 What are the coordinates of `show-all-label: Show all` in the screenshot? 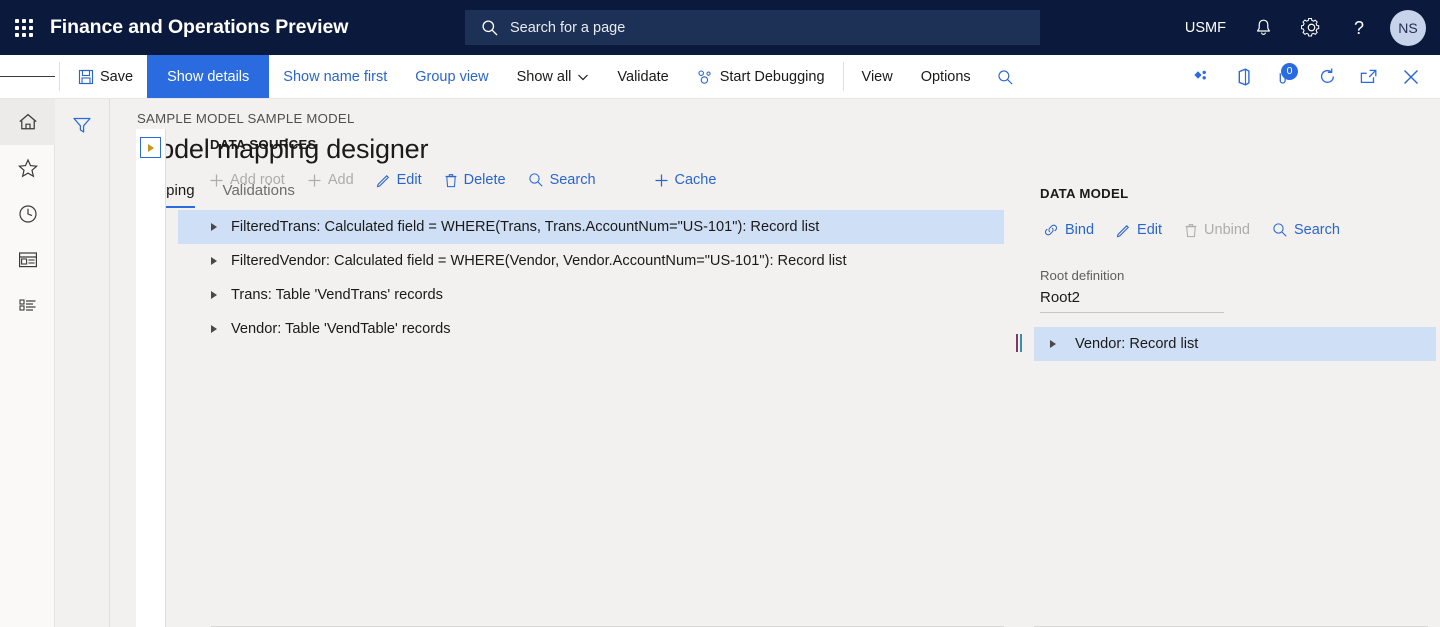 It's located at (544, 76).